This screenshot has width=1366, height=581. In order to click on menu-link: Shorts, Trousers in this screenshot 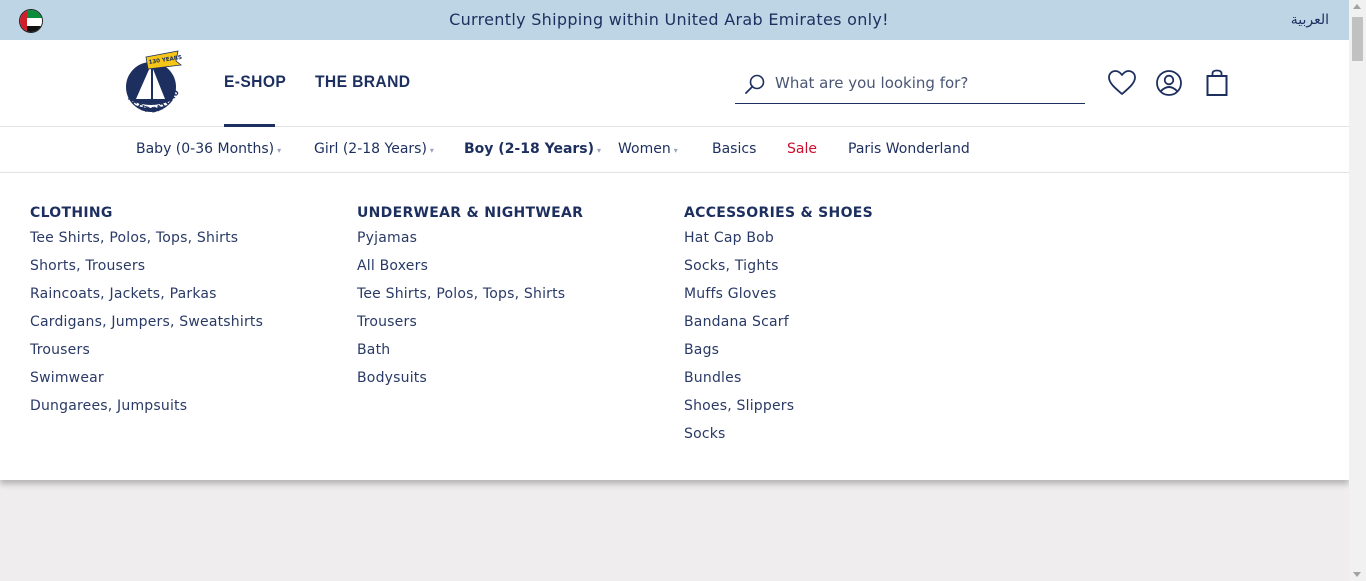, I will do `click(146, 271)`.